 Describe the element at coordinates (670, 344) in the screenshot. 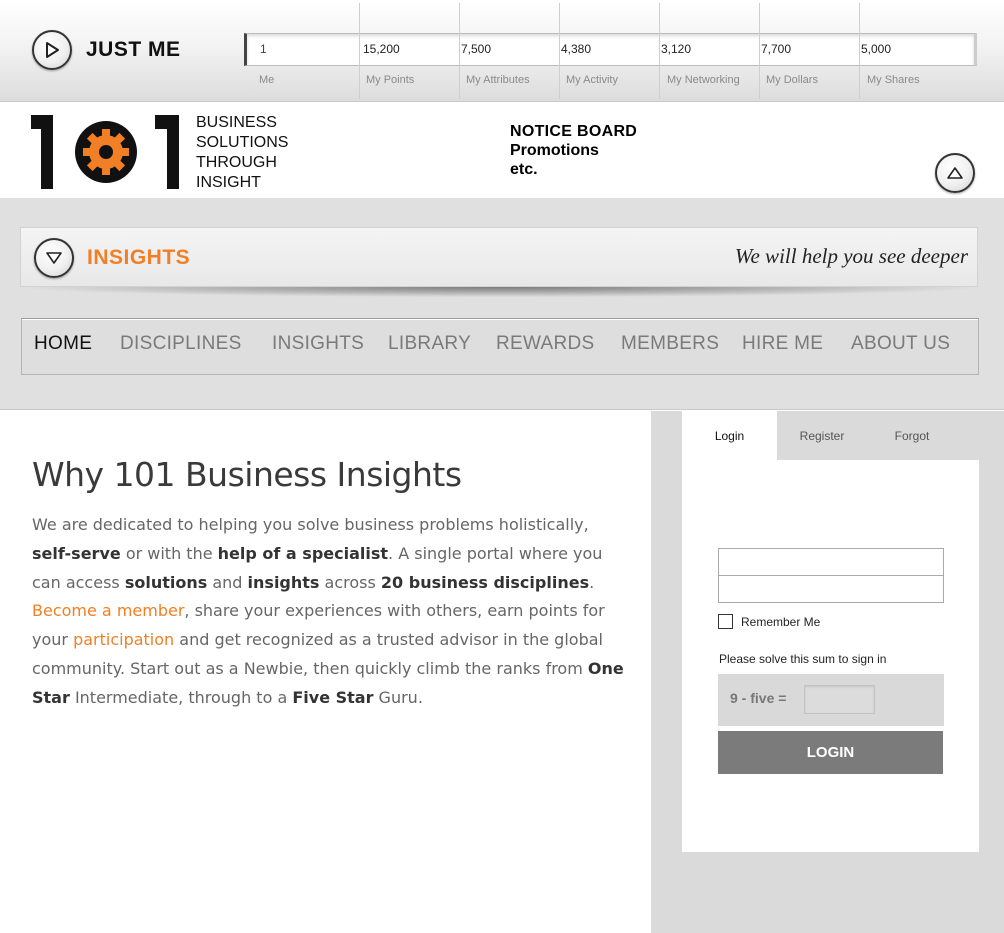

I see `nav-members: MEMBERS` at that location.